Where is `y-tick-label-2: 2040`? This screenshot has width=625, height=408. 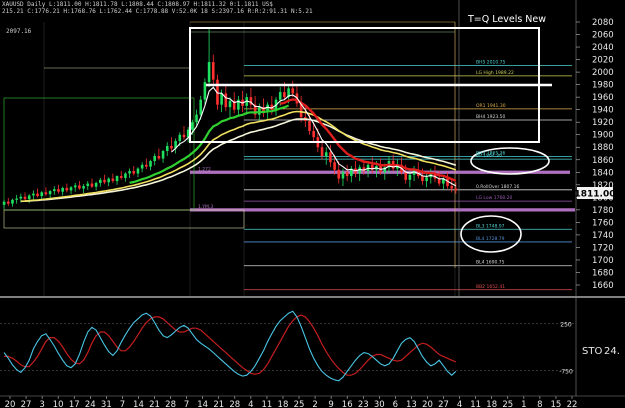
y-tick-label-2: 2040 is located at coordinates (603, 48).